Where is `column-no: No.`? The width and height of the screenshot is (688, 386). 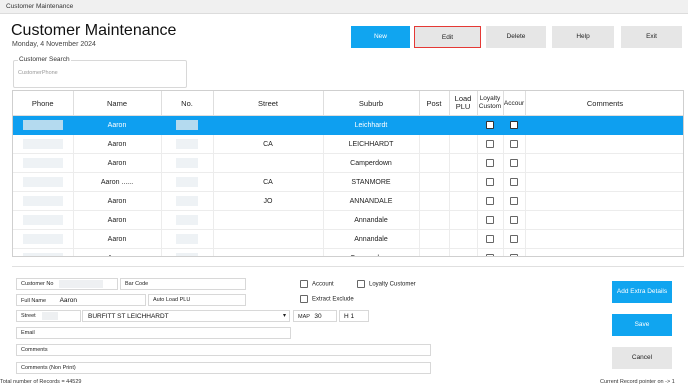 column-no: No. is located at coordinates (187, 103).